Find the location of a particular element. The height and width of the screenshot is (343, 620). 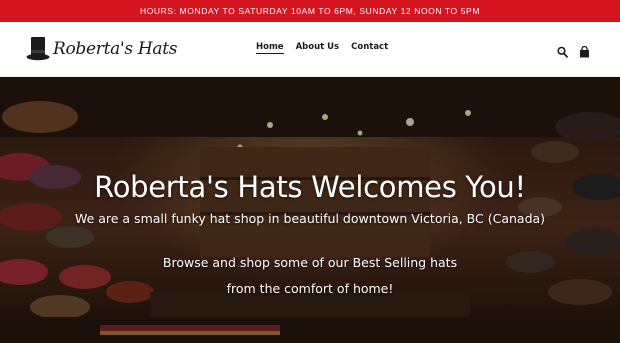

top-hat-icon is located at coordinates (38, 49).